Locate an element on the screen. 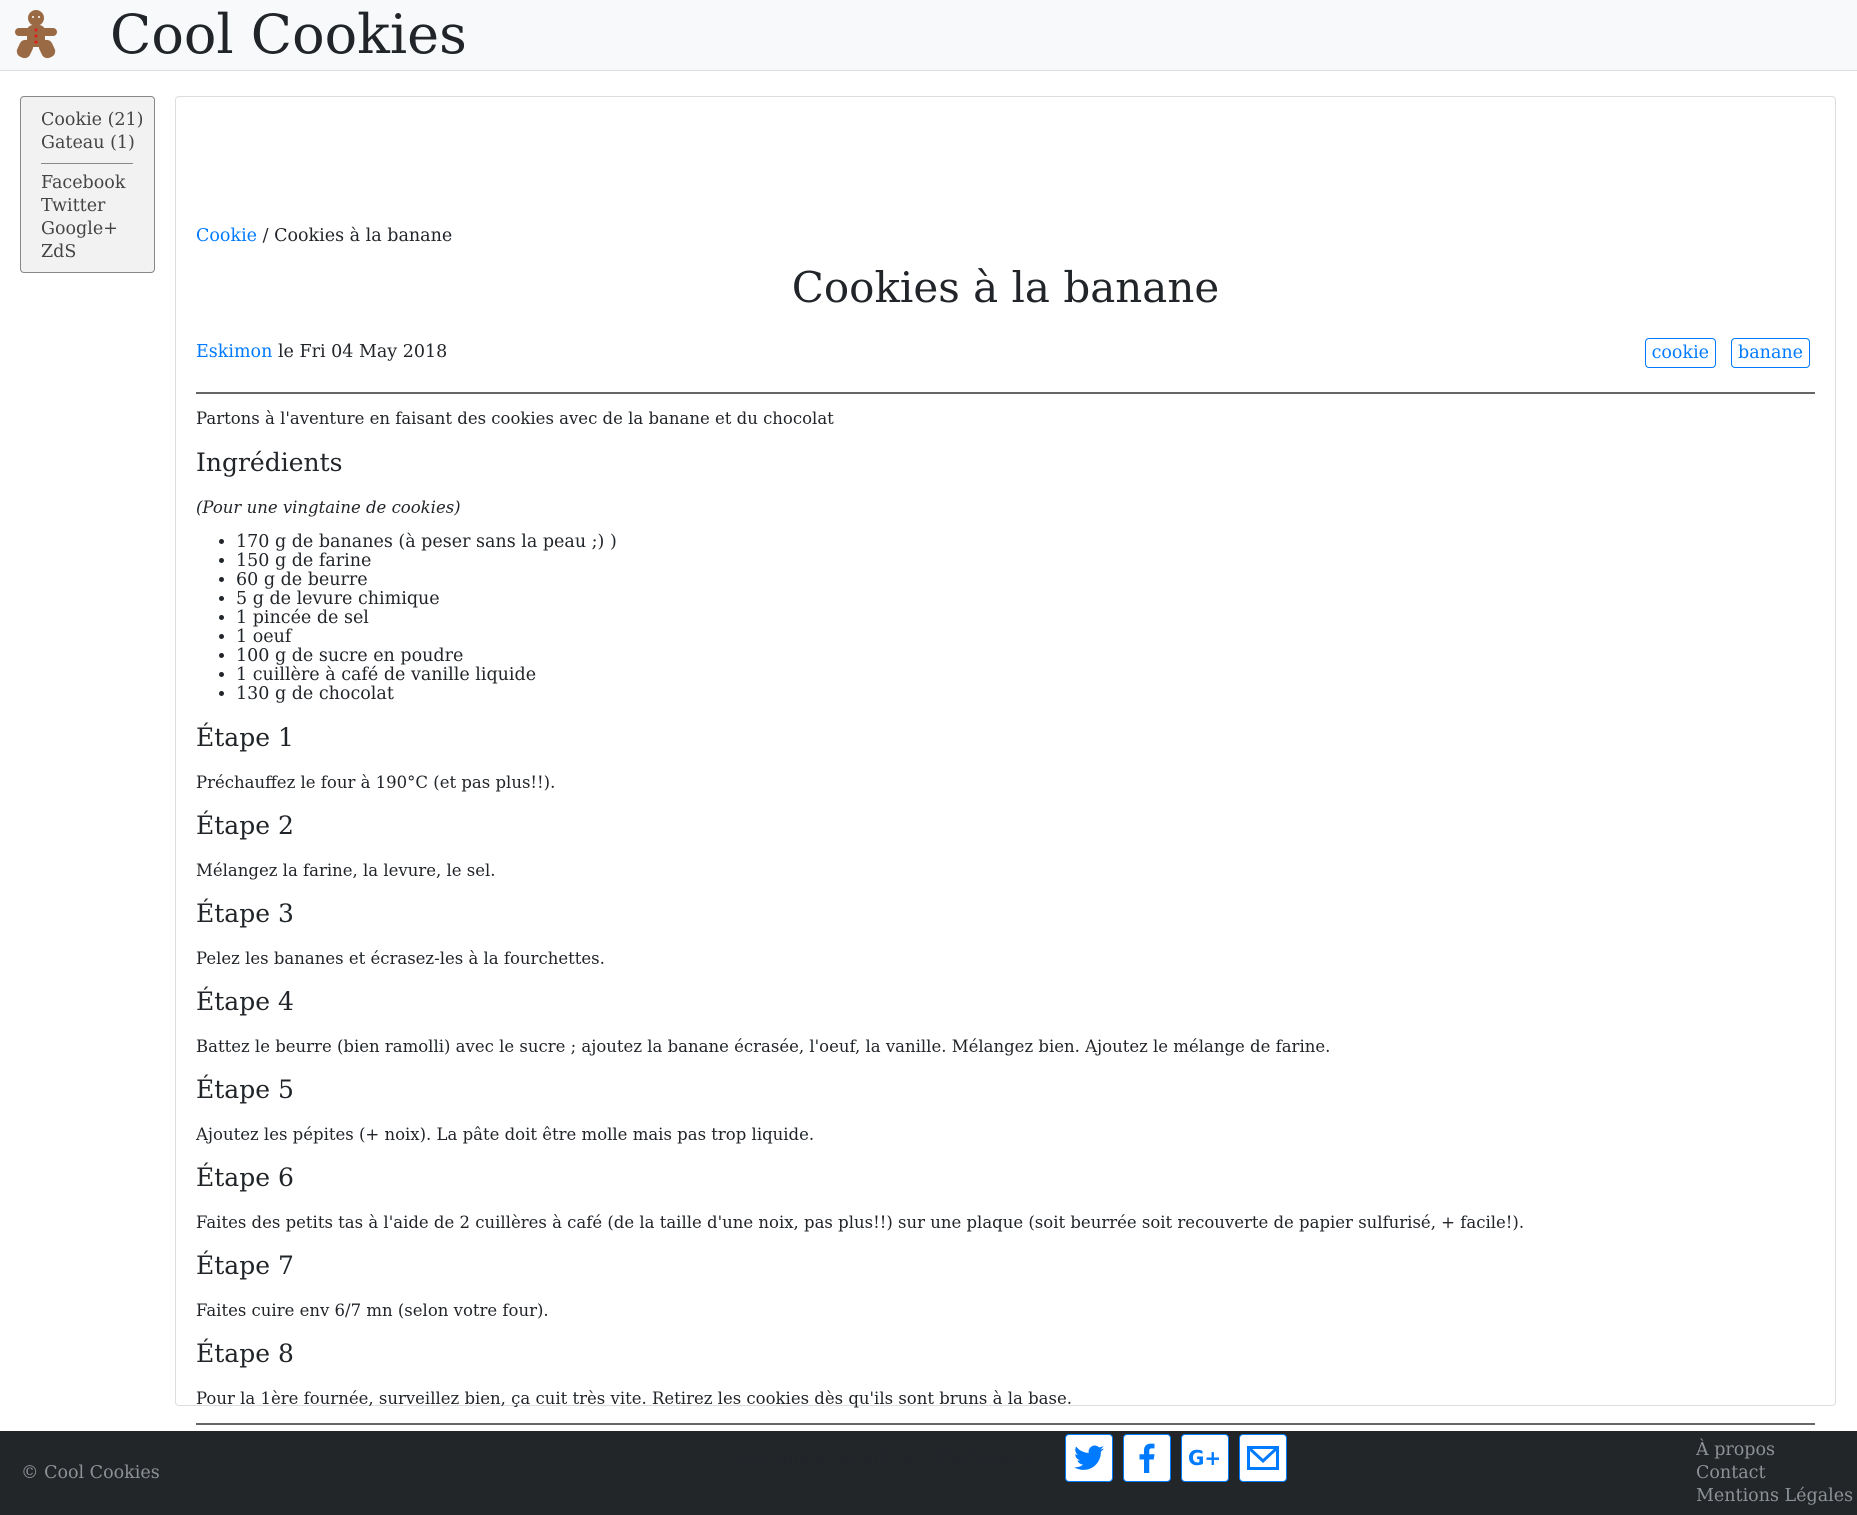 This screenshot has width=1857, height=1515. page-title: Cookies à la banane is located at coordinates (1005, 287).